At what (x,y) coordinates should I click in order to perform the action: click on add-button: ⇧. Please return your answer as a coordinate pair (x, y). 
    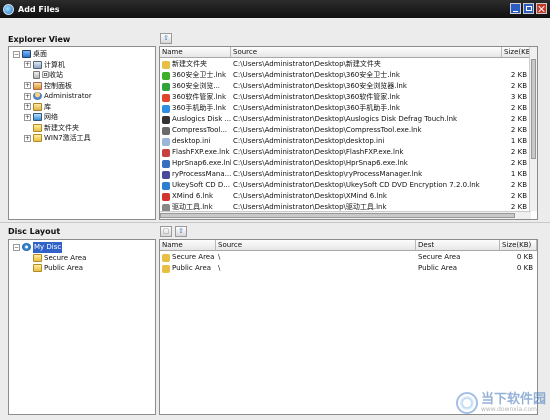
    Looking at the image, I should click on (166, 38).